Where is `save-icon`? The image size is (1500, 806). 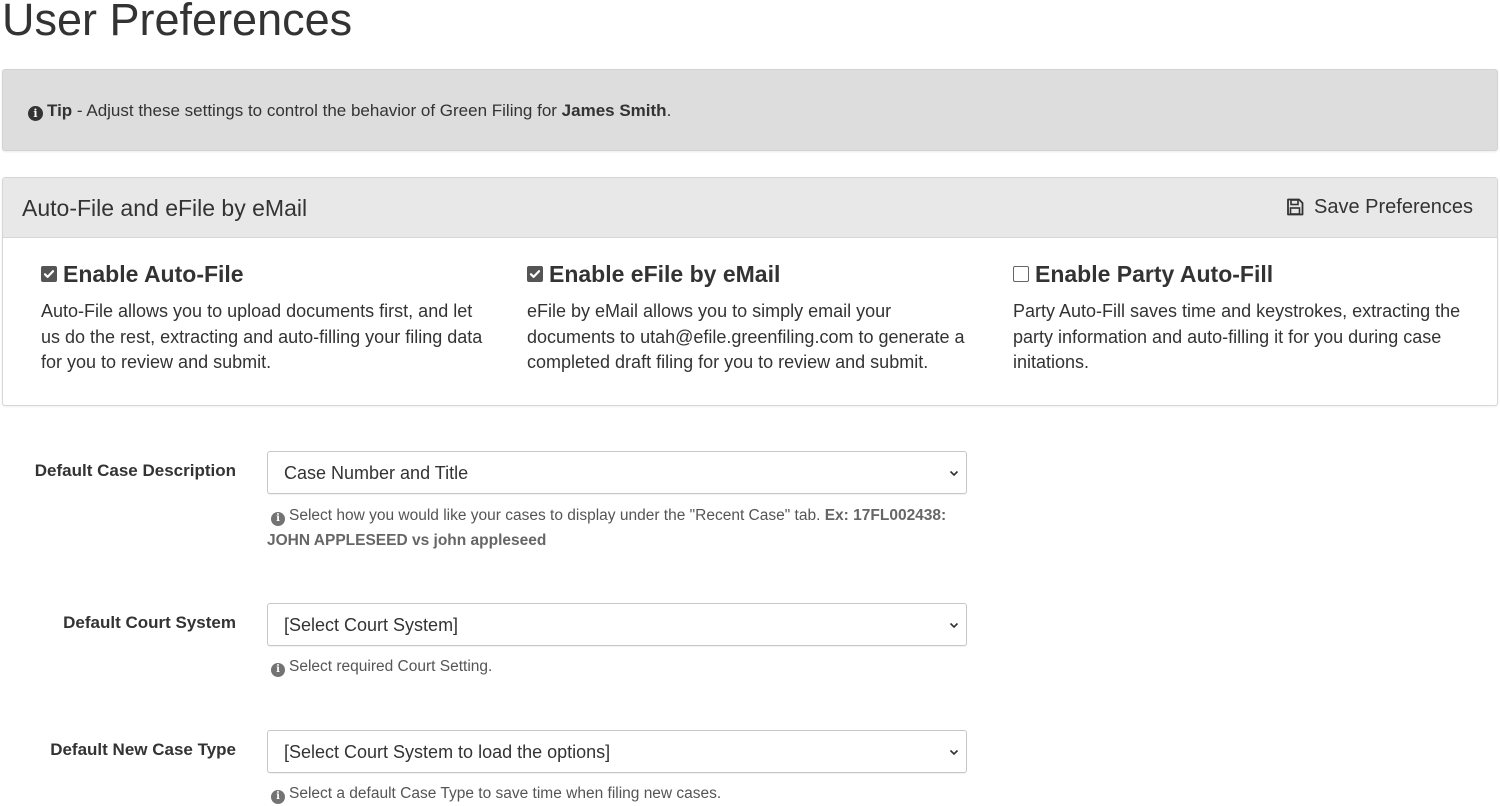 save-icon is located at coordinates (1295, 207).